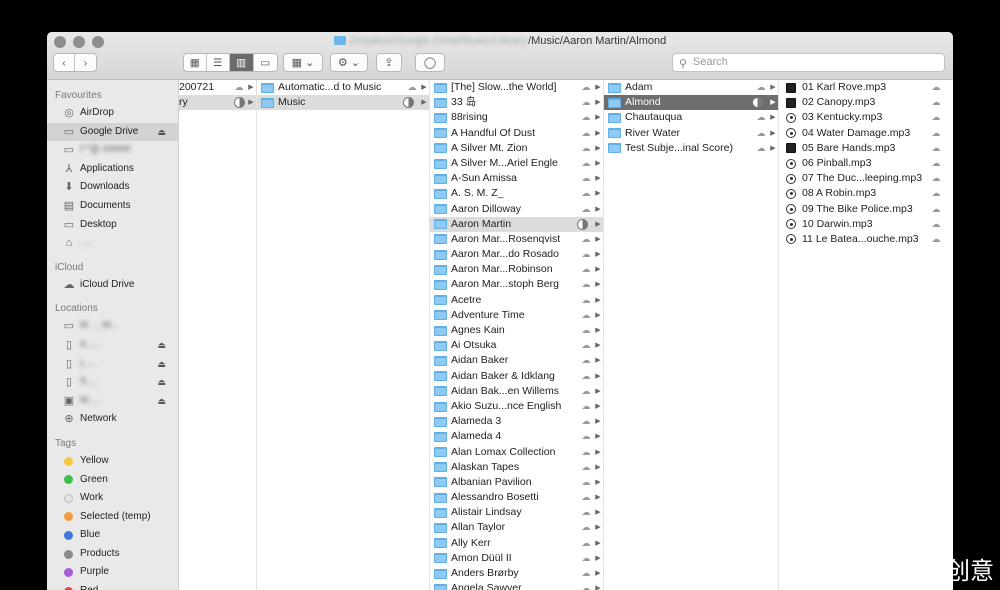  Describe the element at coordinates (516, 497) in the screenshot. I see `list-item: Alessandro Bosetti ☁ ▶` at that location.